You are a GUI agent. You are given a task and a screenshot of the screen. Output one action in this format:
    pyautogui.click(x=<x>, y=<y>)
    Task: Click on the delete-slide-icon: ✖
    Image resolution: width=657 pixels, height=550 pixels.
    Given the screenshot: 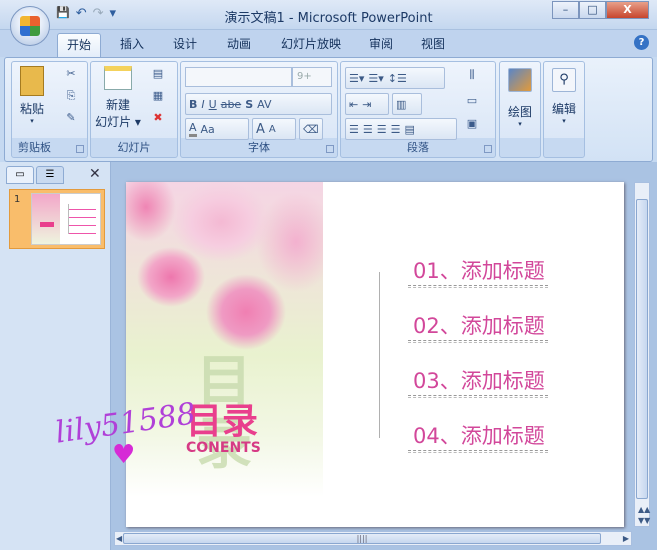 What is the action you would take?
    pyautogui.click(x=158, y=118)
    